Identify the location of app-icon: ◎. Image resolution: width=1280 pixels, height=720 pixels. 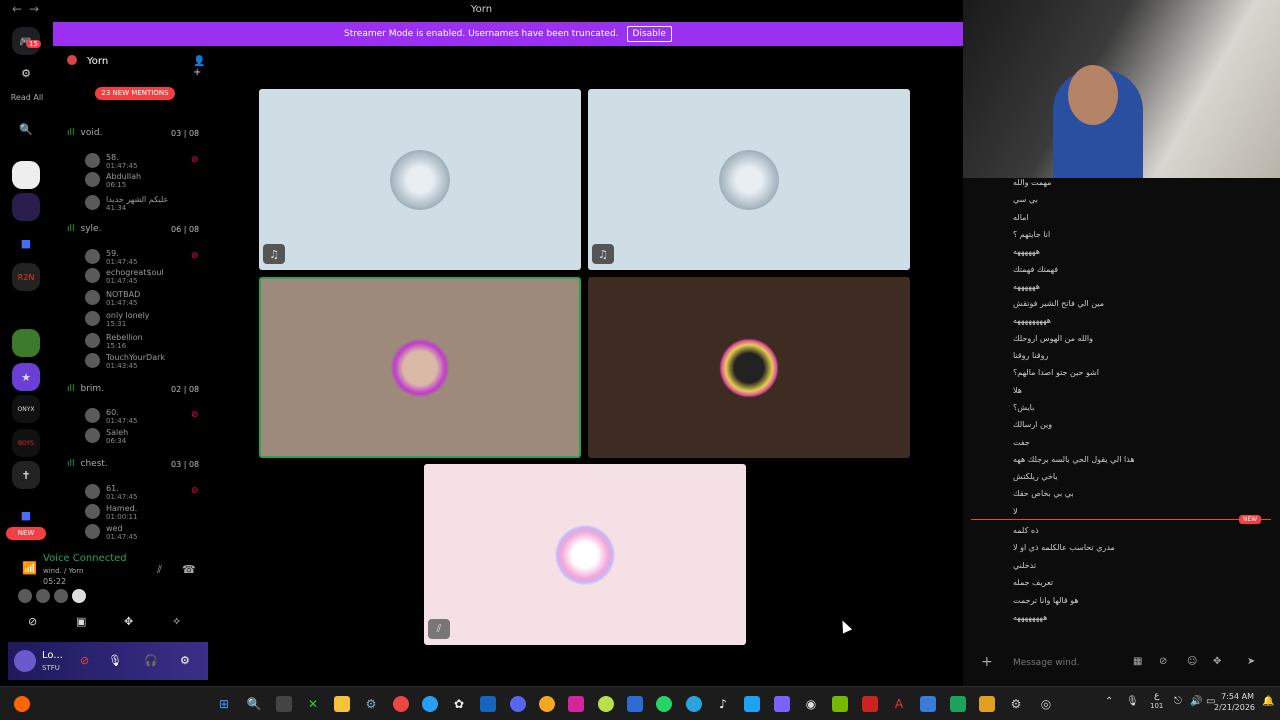
(1046, 704).